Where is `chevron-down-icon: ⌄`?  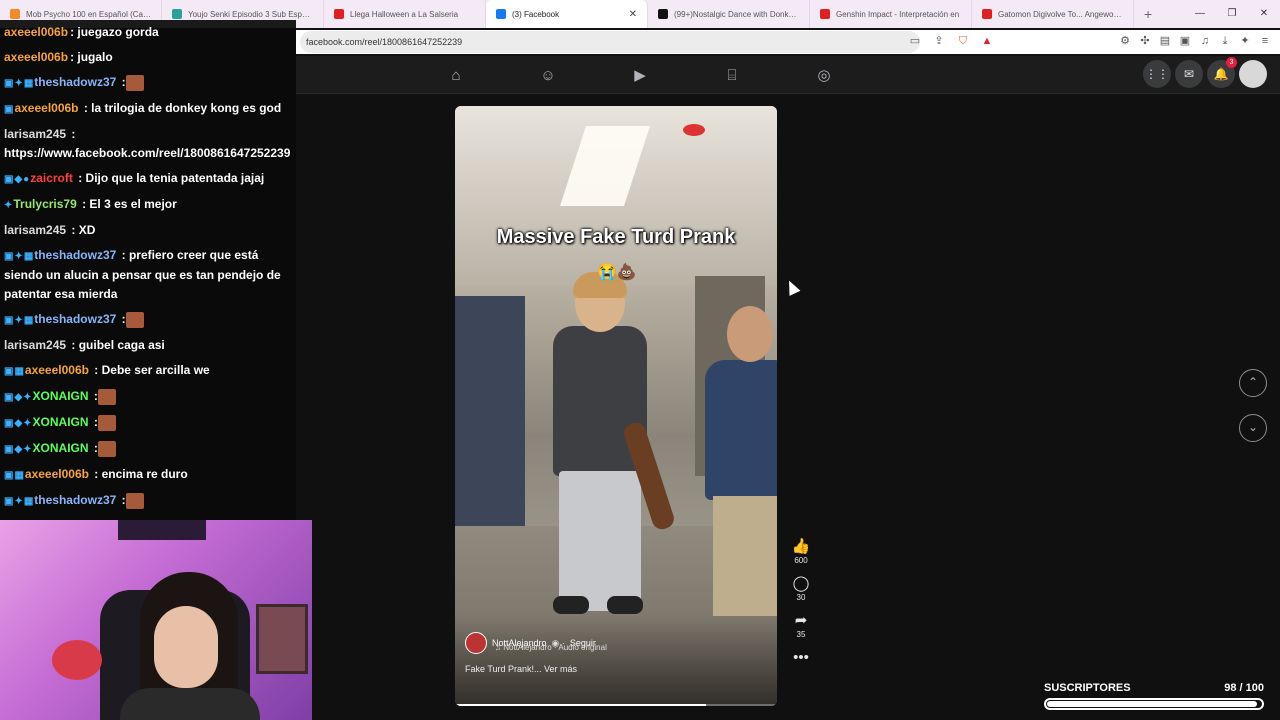
chevron-down-icon: ⌄ is located at coordinates (1253, 427).